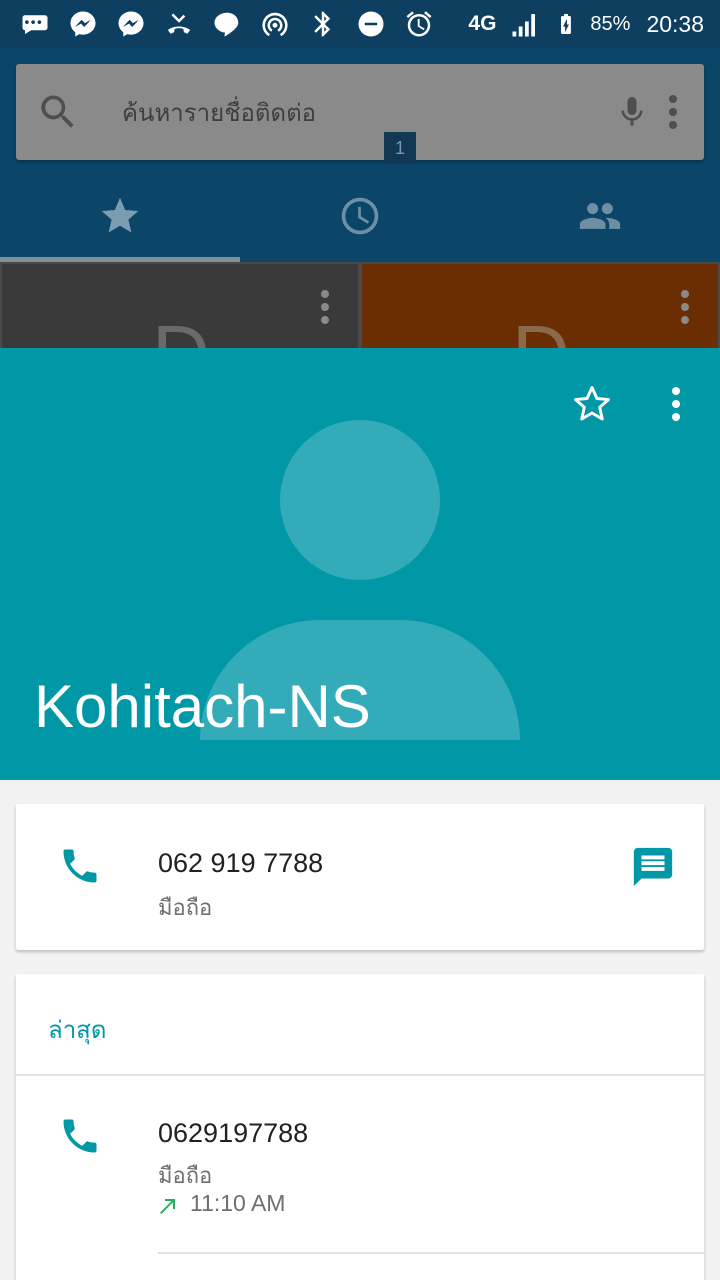  I want to click on hotspot-icon, so click(275, 24).